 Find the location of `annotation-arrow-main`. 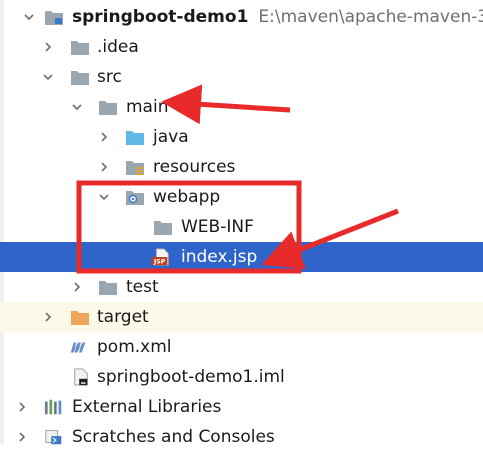

annotation-arrow-main is located at coordinates (226, 104).